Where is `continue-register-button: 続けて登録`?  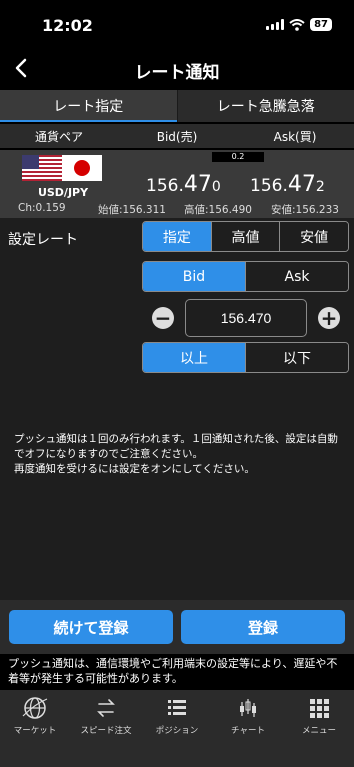 continue-register-button: 続けて登録 is located at coordinates (91, 627).